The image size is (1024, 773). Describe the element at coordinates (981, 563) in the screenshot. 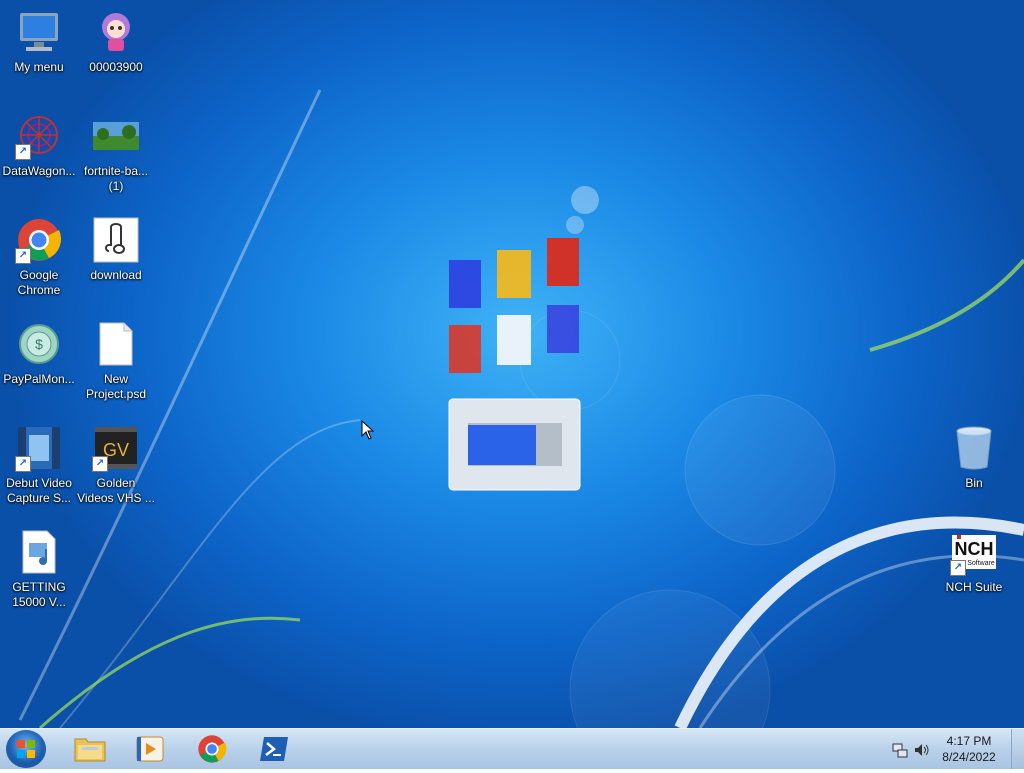

I see `nch-logo-subtext: Software` at that location.